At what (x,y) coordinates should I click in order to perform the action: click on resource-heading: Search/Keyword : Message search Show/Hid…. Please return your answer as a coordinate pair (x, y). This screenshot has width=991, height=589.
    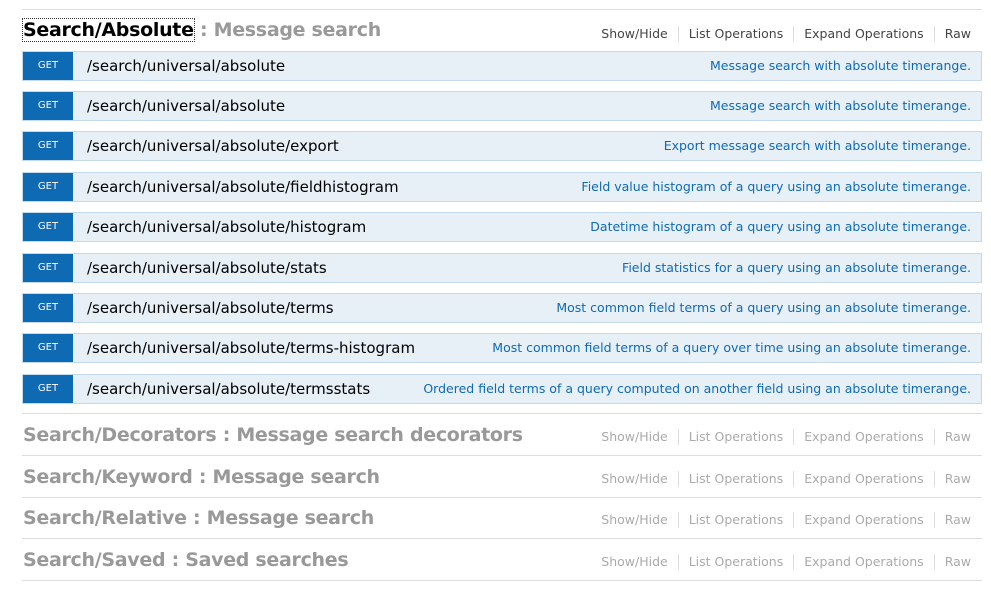
    Looking at the image, I should click on (502, 477).